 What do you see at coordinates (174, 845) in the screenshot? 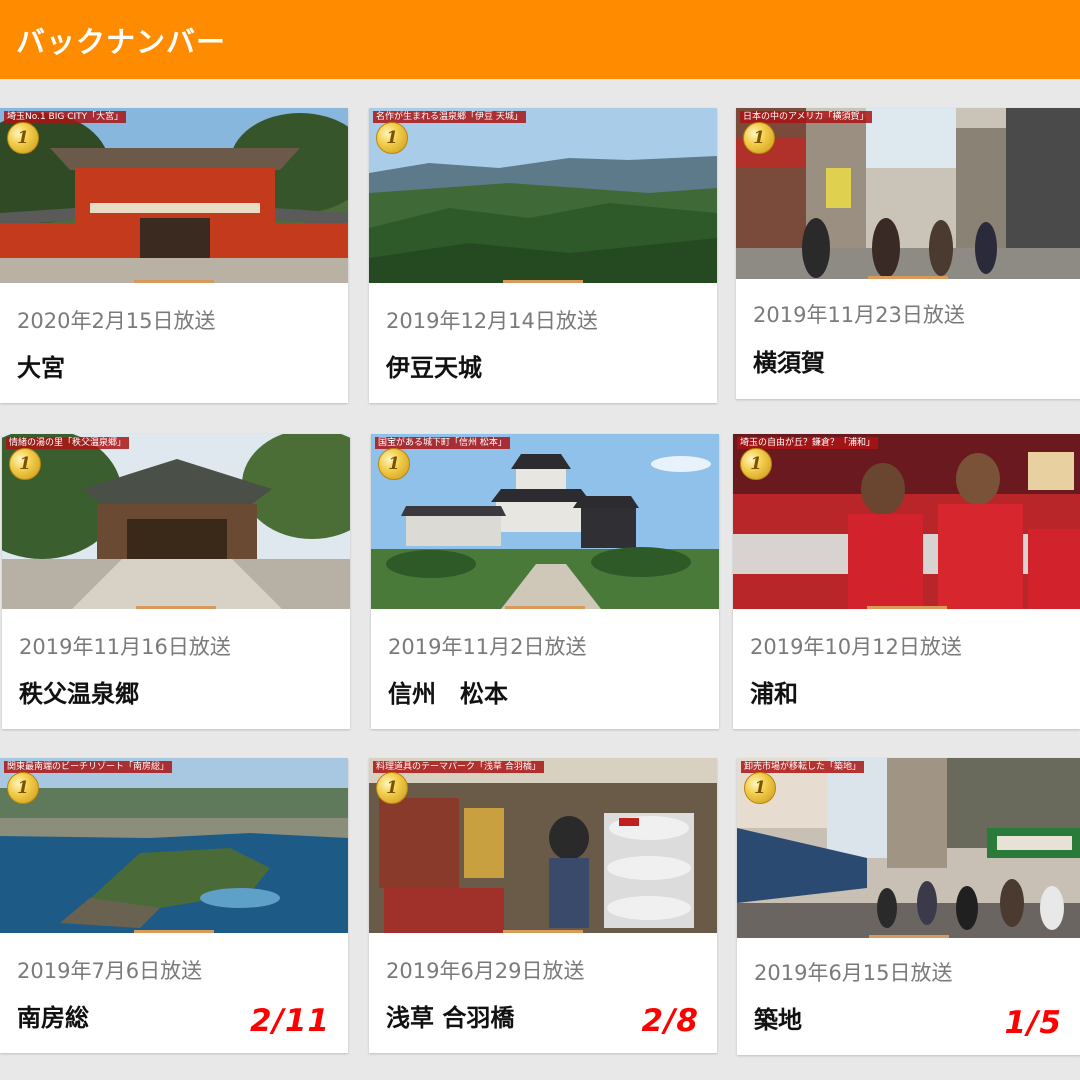
I see `thumbnail-image: 関東最南端のビーチリゾート「南房総」 1` at bounding box center [174, 845].